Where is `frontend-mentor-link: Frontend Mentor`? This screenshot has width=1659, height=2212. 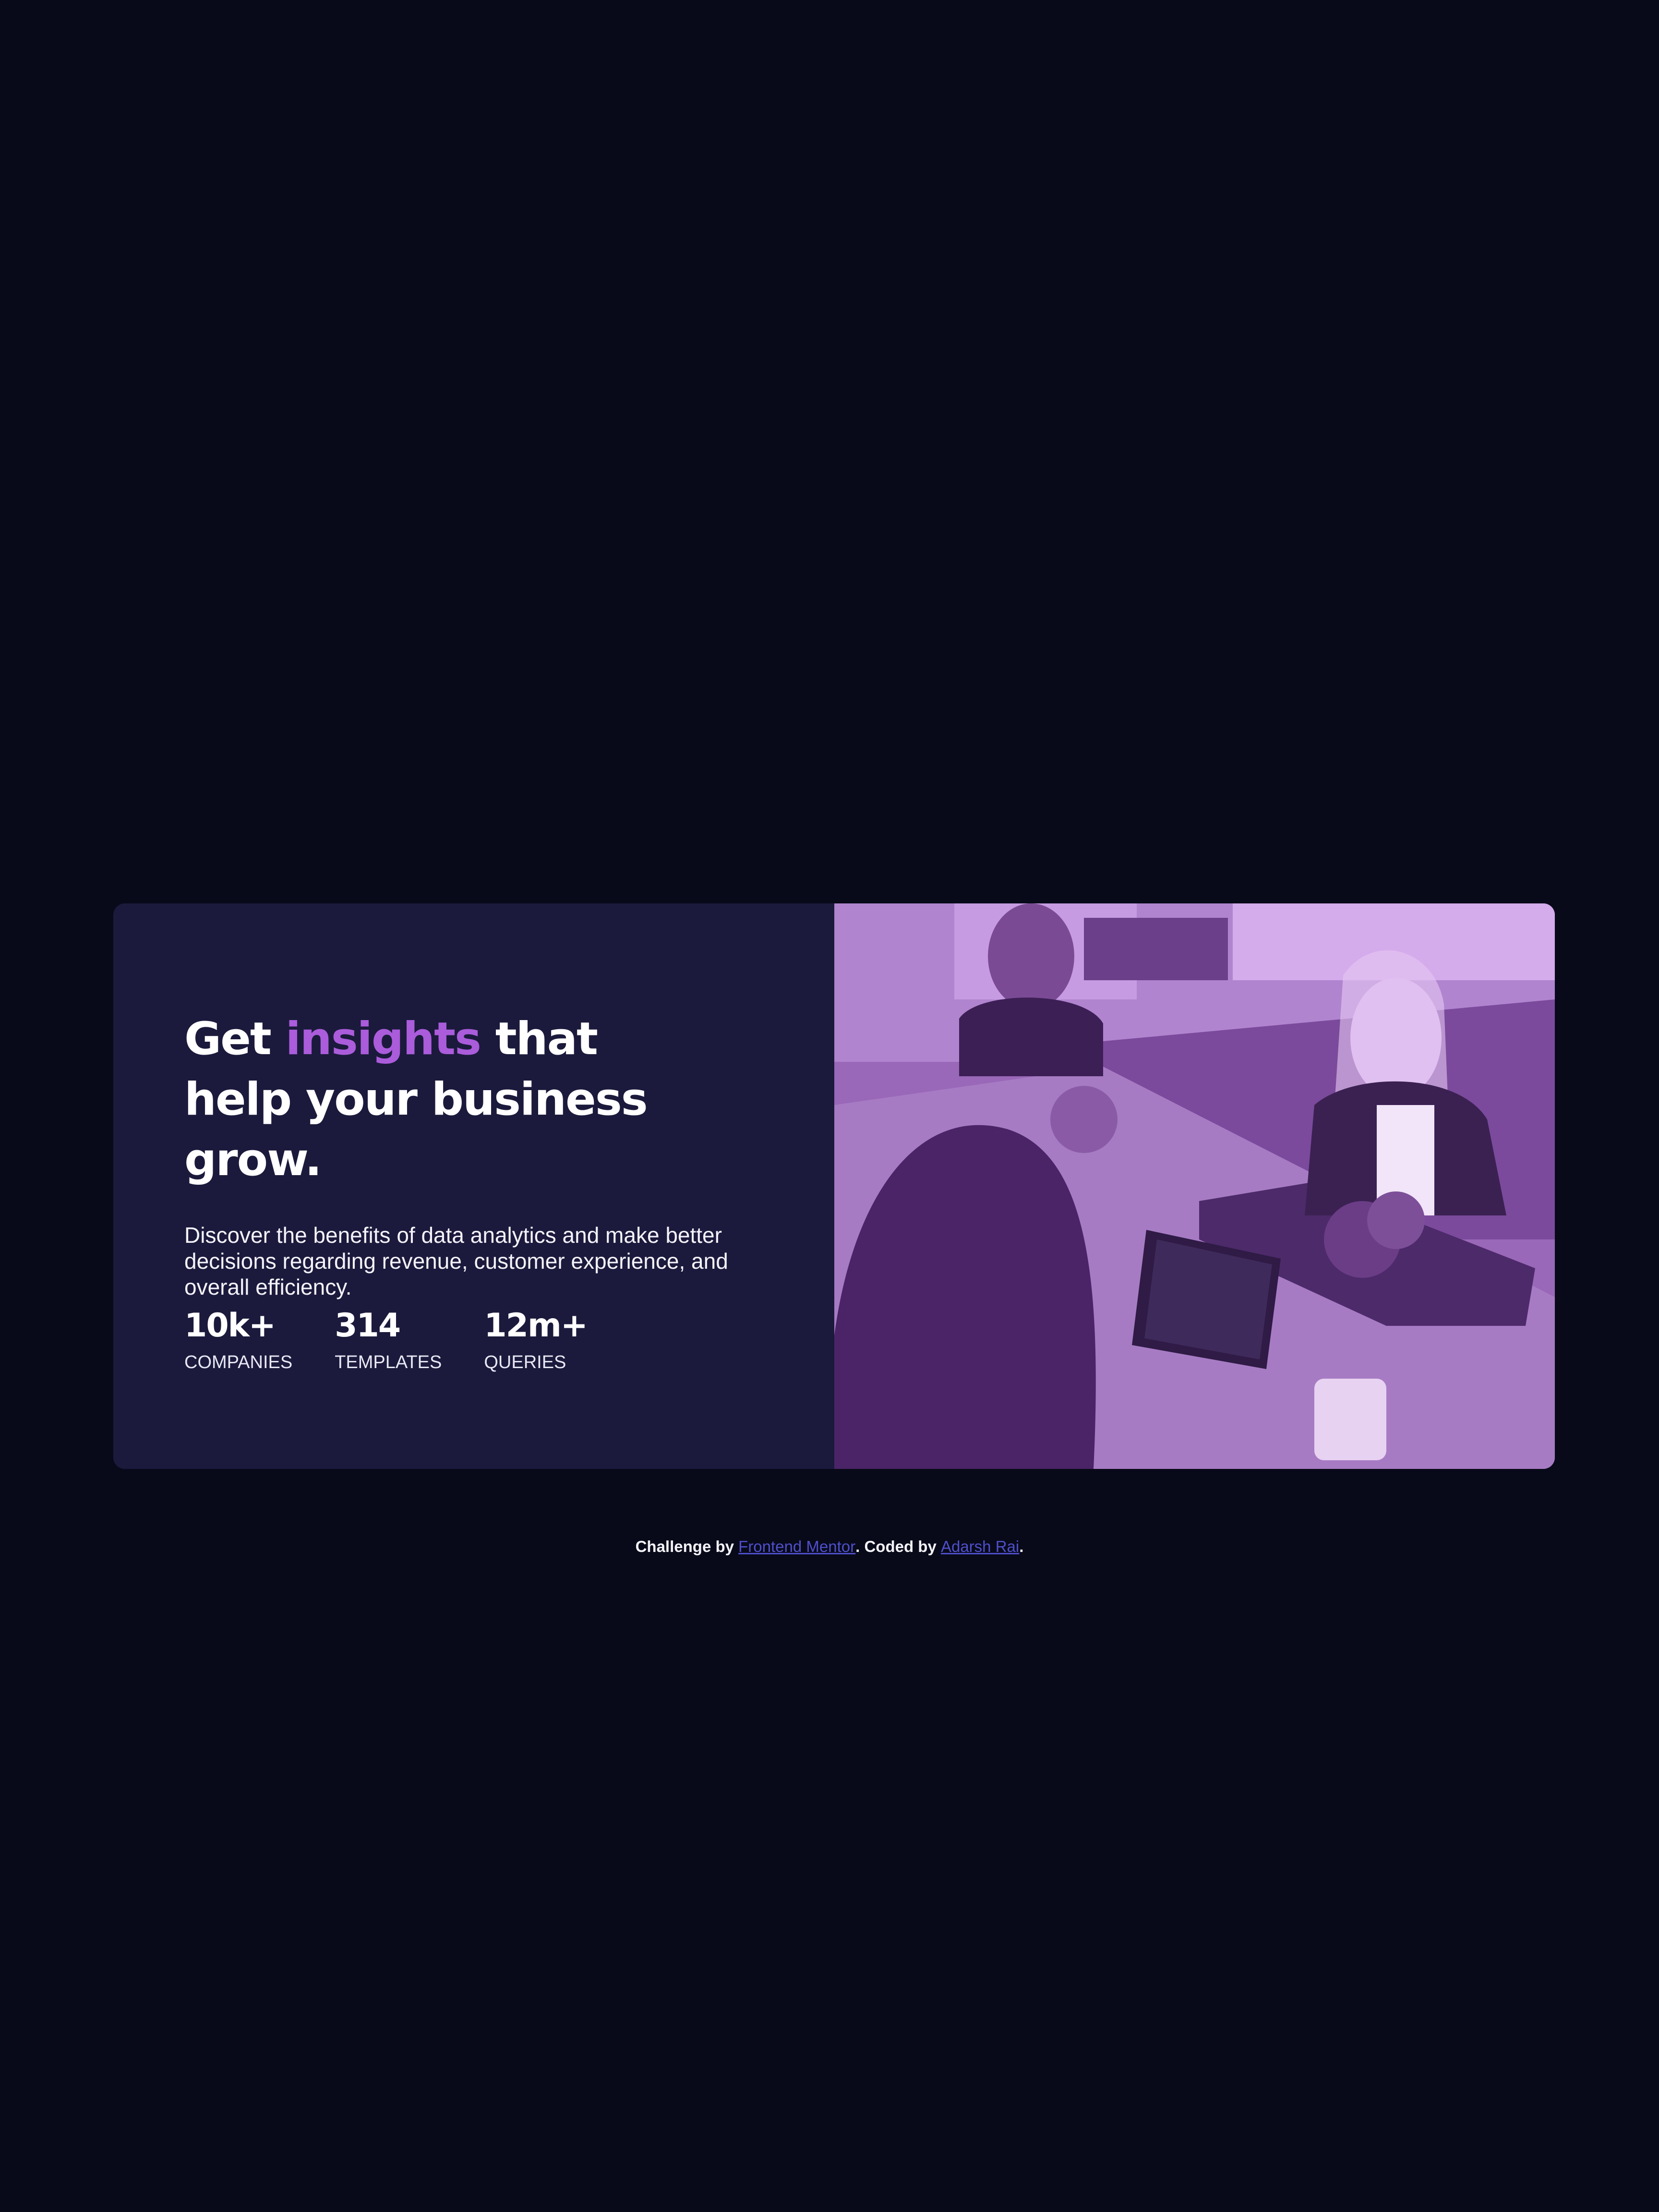 frontend-mentor-link: Frontend Mentor is located at coordinates (796, 1546).